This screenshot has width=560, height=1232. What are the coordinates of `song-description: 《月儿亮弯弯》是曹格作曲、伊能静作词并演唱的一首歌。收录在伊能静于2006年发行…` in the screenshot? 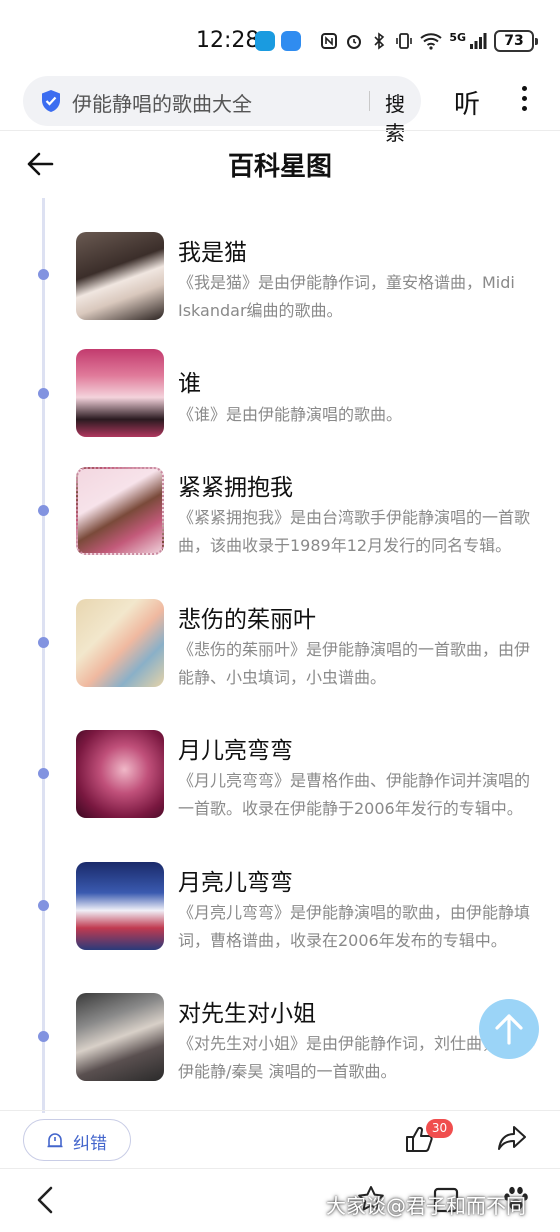 It's located at (354, 794).